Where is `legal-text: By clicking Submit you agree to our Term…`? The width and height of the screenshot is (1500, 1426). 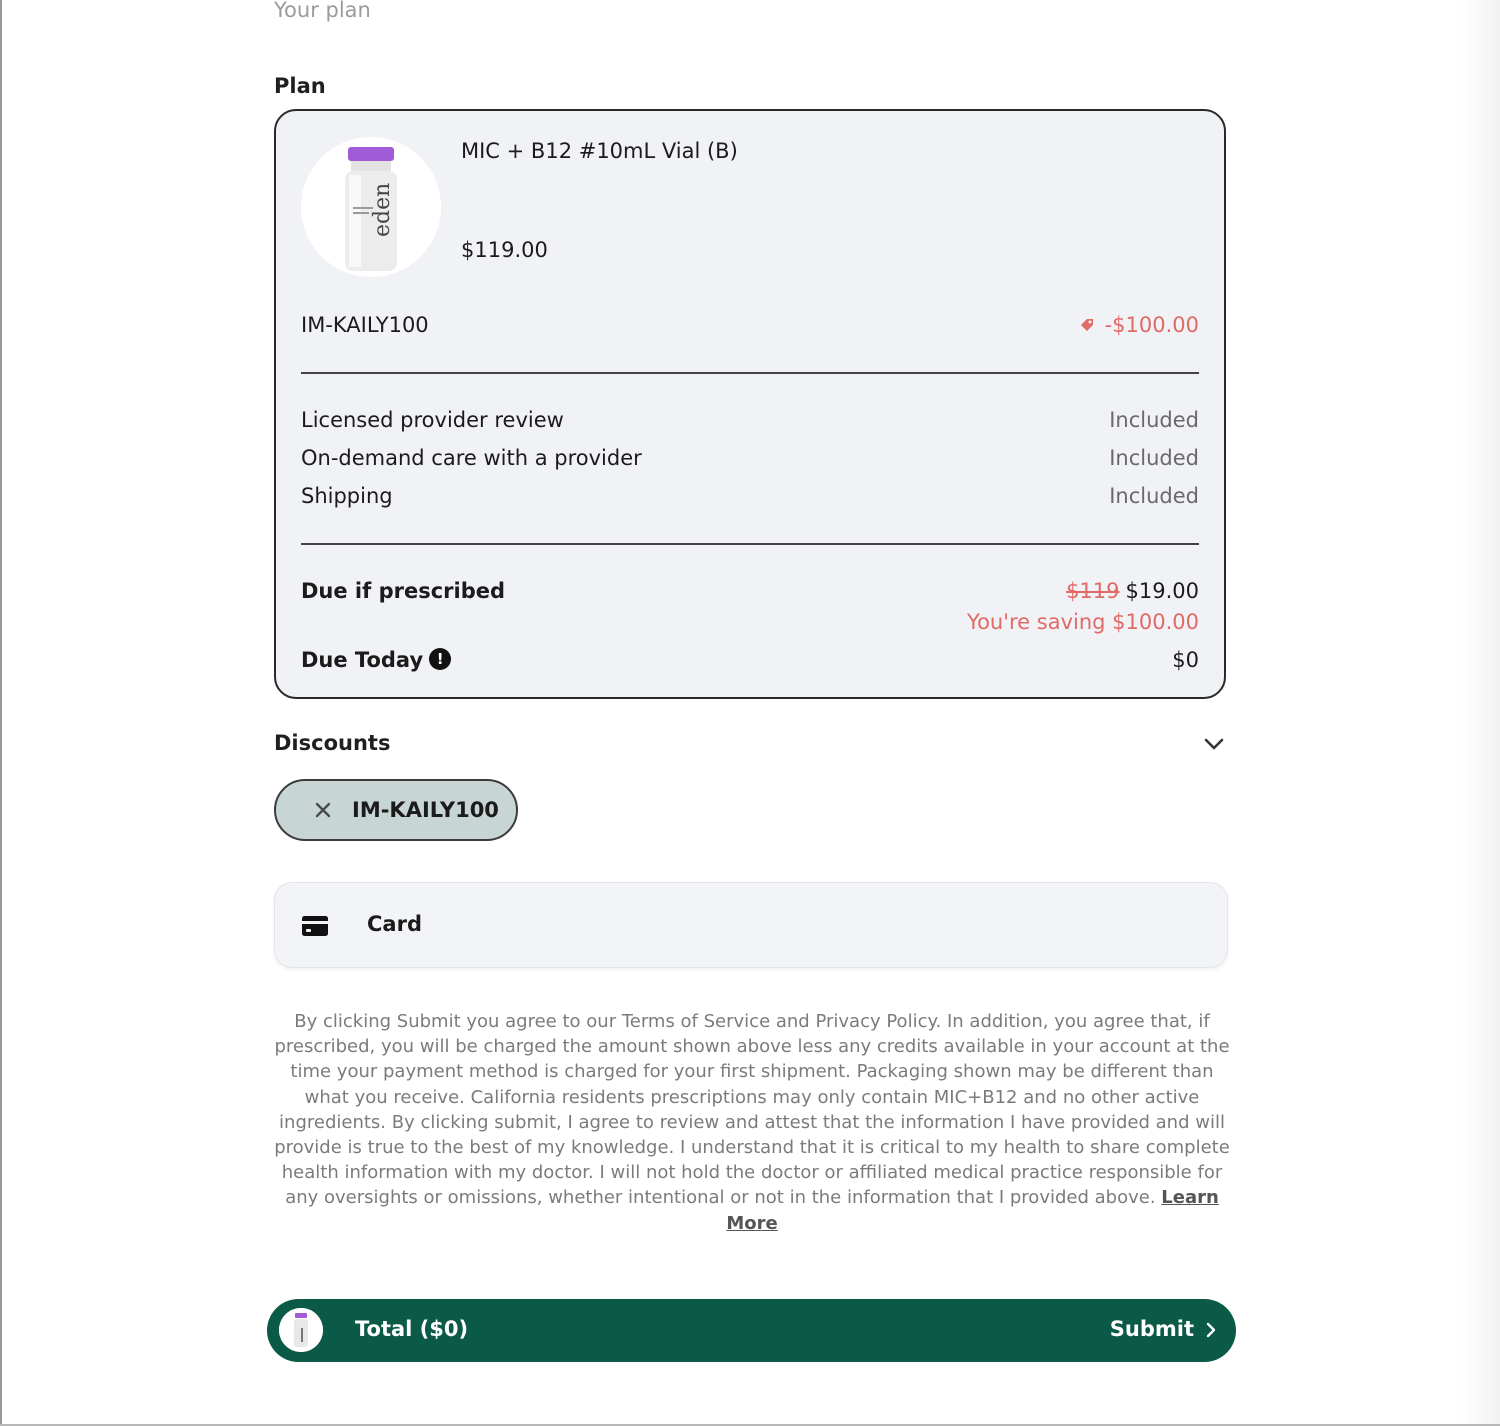 legal-text: By clicking Submit you agree to our Term… is located at coordinates (752, 1110).